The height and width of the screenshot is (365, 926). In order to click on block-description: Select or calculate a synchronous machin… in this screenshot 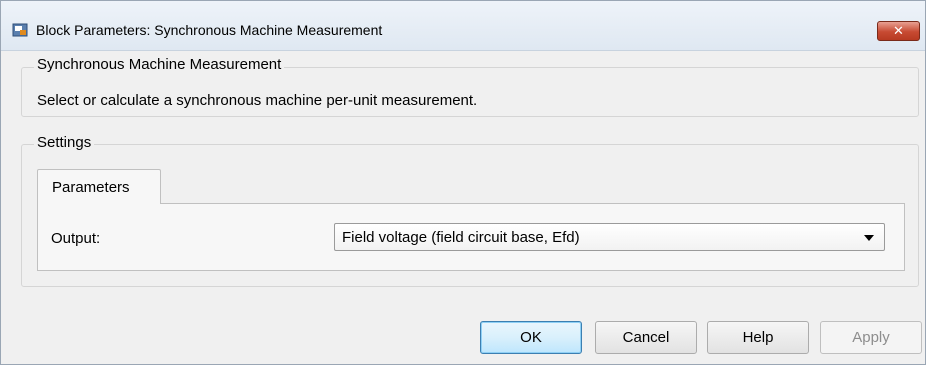, I will do `click(257, 100)`.